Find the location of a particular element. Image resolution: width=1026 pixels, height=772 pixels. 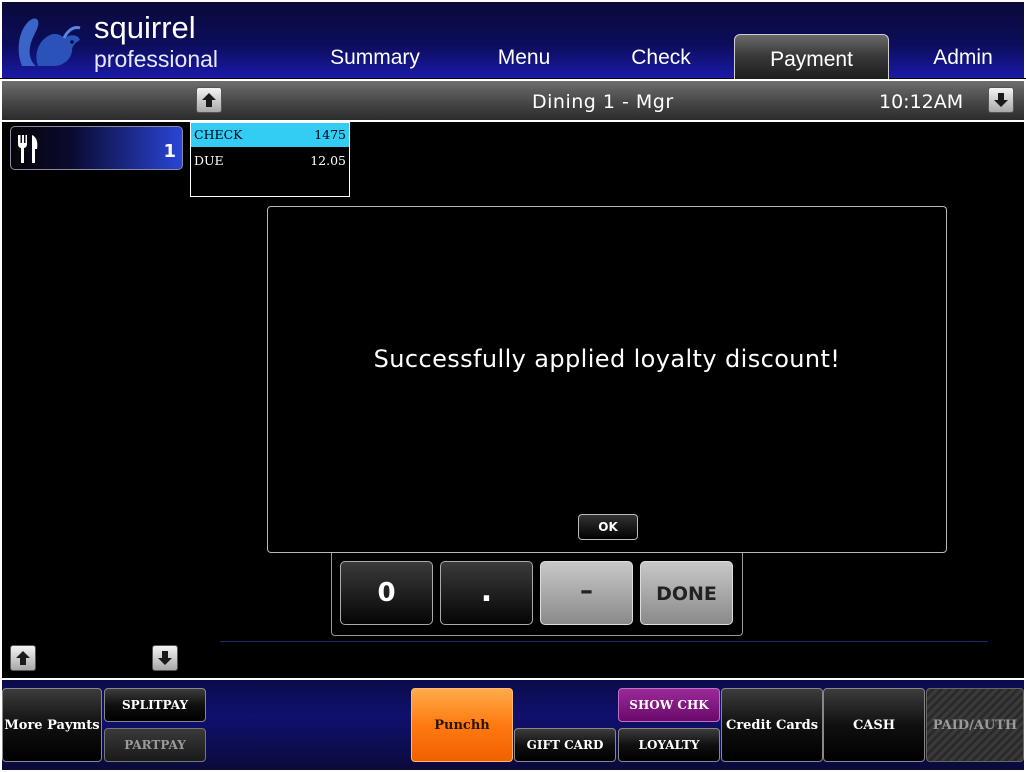

tab-admin: Admin is located at coordinates (963, 58).